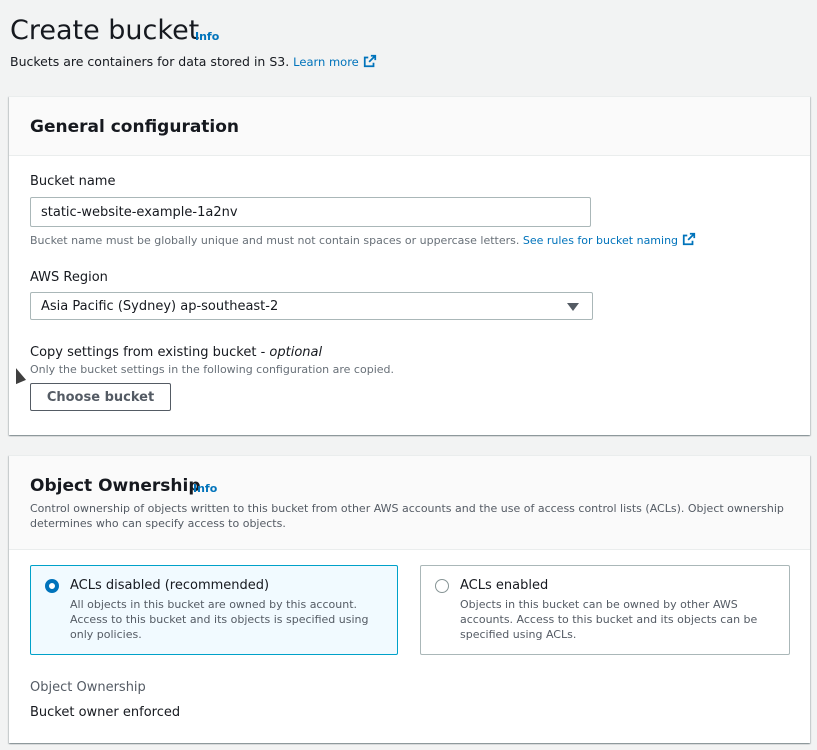  I want to click on mouse-cursor-icon, so click(21, 378).